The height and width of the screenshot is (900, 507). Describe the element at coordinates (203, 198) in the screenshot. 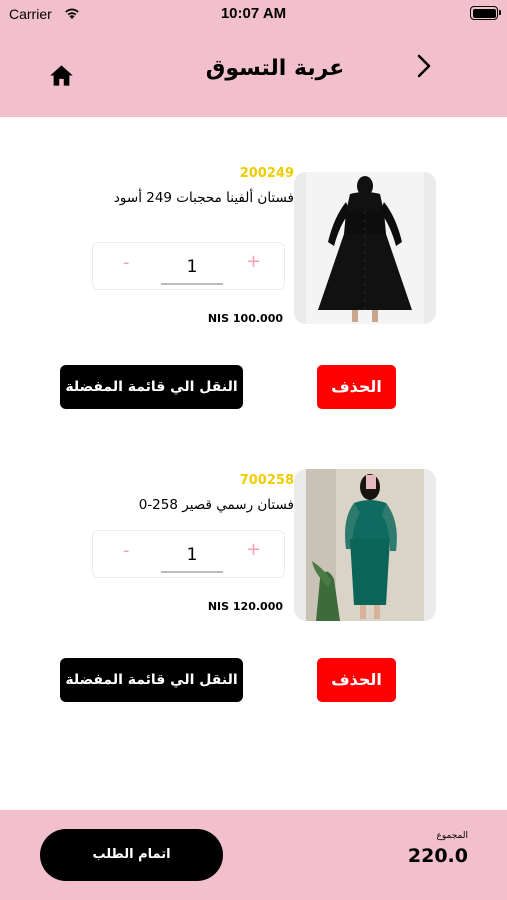

I see `product-name: فستان ألفينا محجبات 249 أسود` at that location.